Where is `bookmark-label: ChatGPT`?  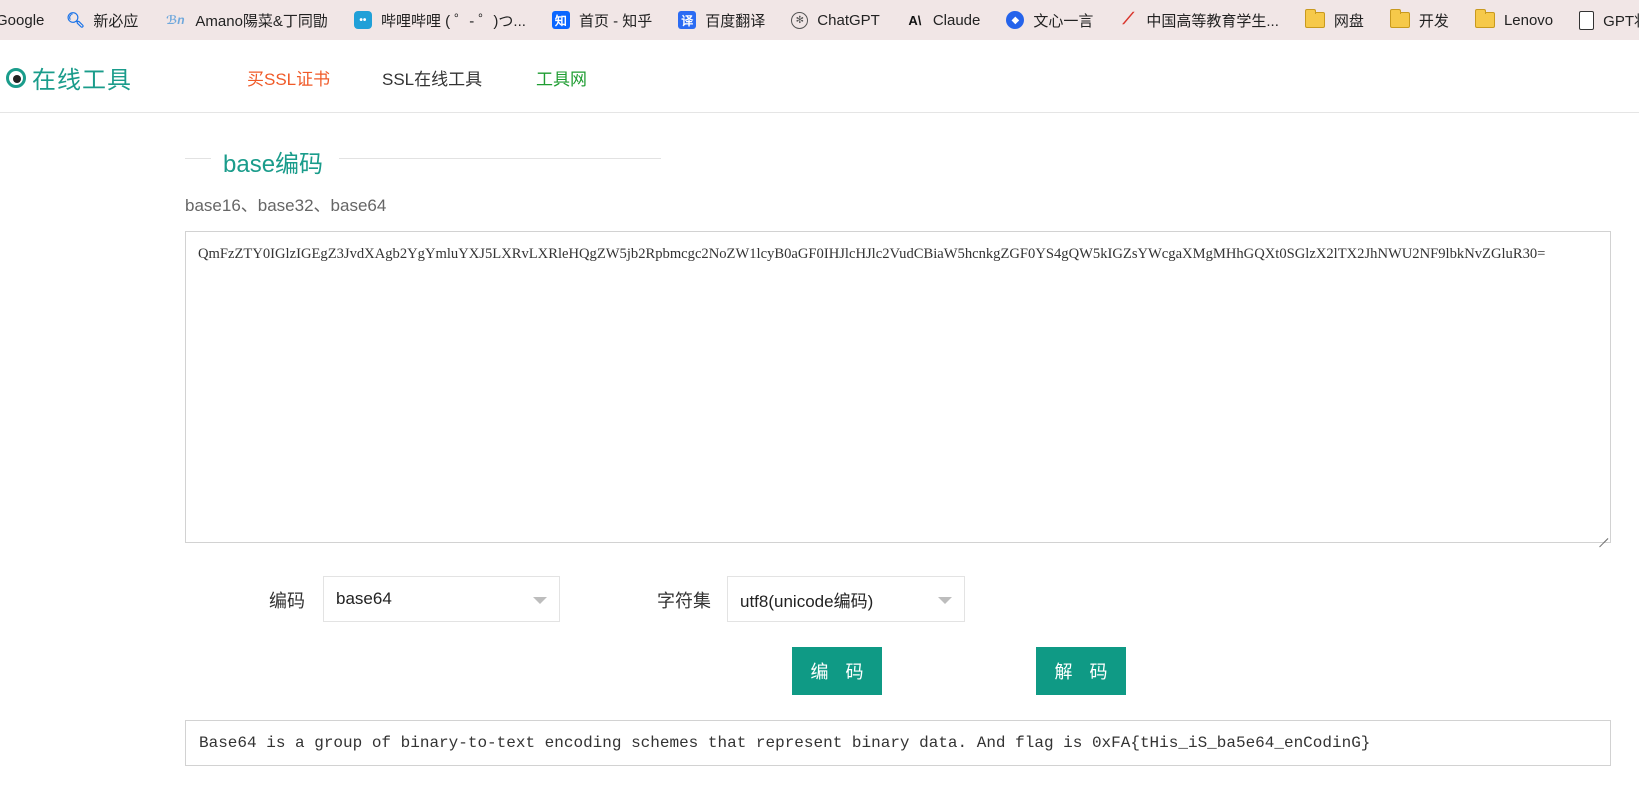 bookmark-label: ChatGPT is located at coordinates (848, 20).